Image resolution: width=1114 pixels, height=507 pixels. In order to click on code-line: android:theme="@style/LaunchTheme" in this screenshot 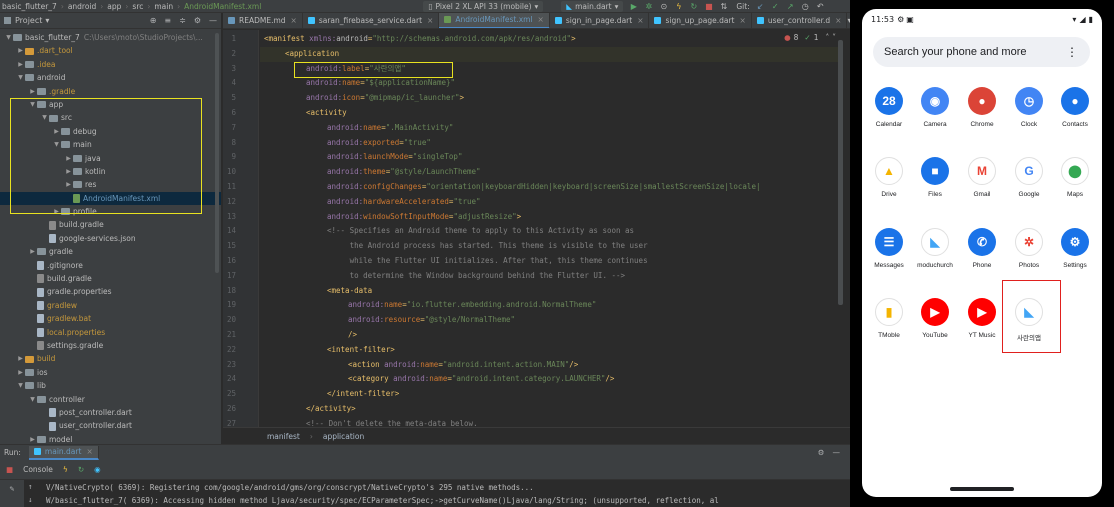, I will do `click(370, 172)`.